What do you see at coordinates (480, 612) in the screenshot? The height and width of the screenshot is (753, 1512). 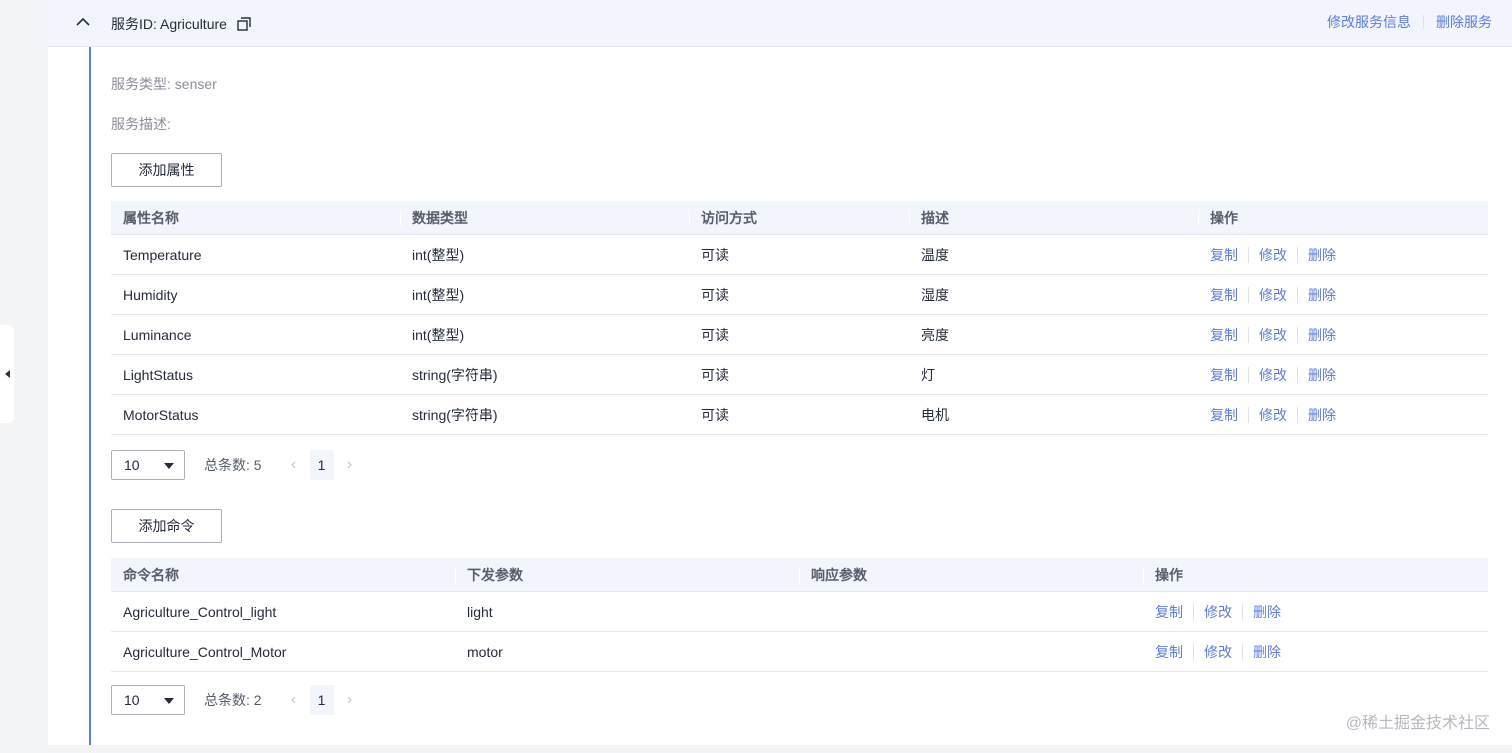 I see `command-params: light` at bounding box center [480, 612].